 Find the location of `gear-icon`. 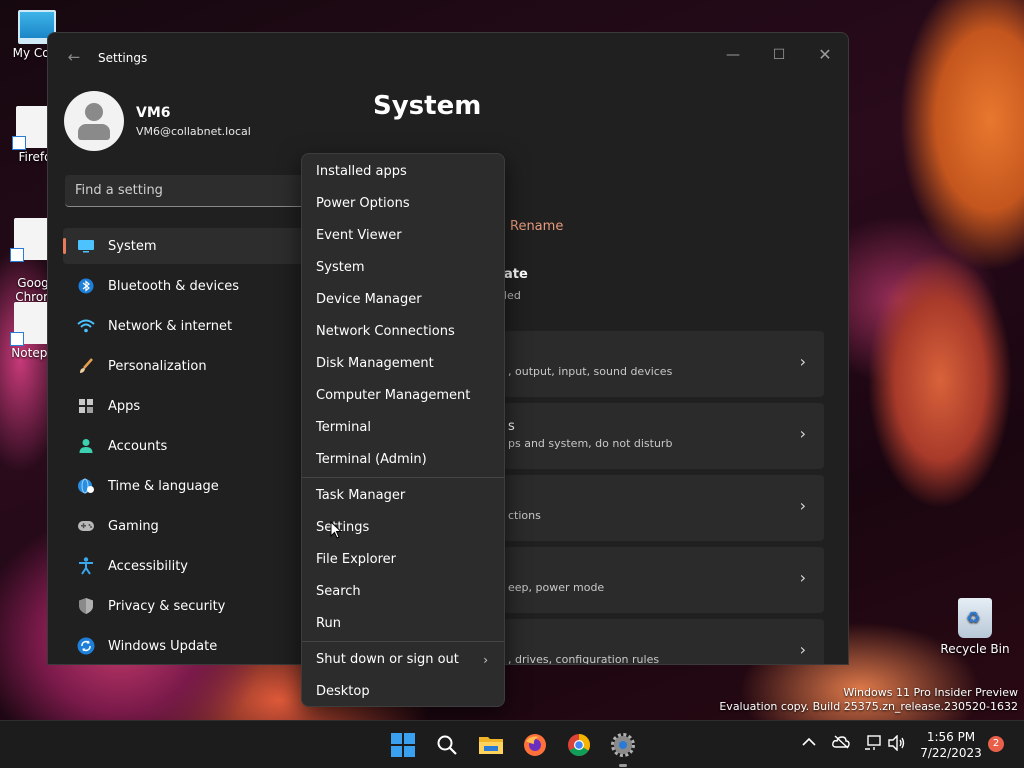

gear-icon is located at coordinates (623, 745).